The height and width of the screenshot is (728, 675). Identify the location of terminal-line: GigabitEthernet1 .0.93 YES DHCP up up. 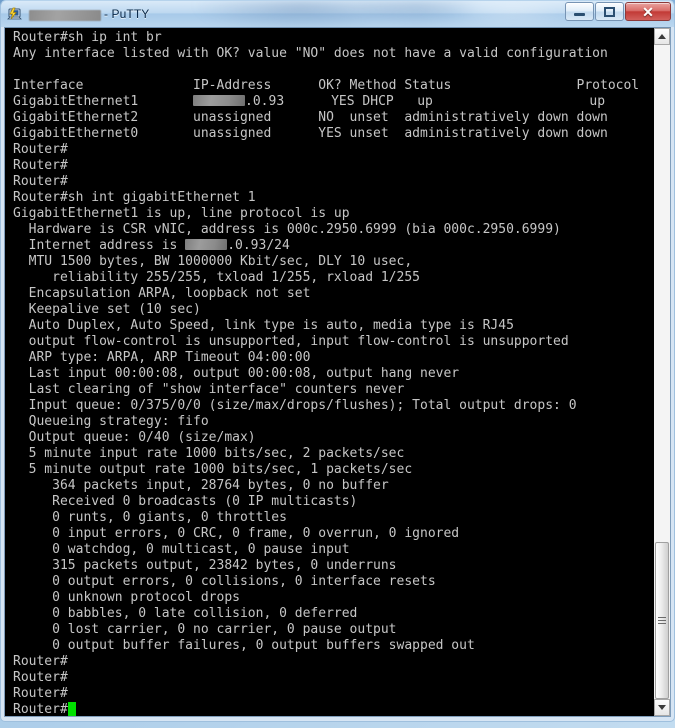
(309, 101).